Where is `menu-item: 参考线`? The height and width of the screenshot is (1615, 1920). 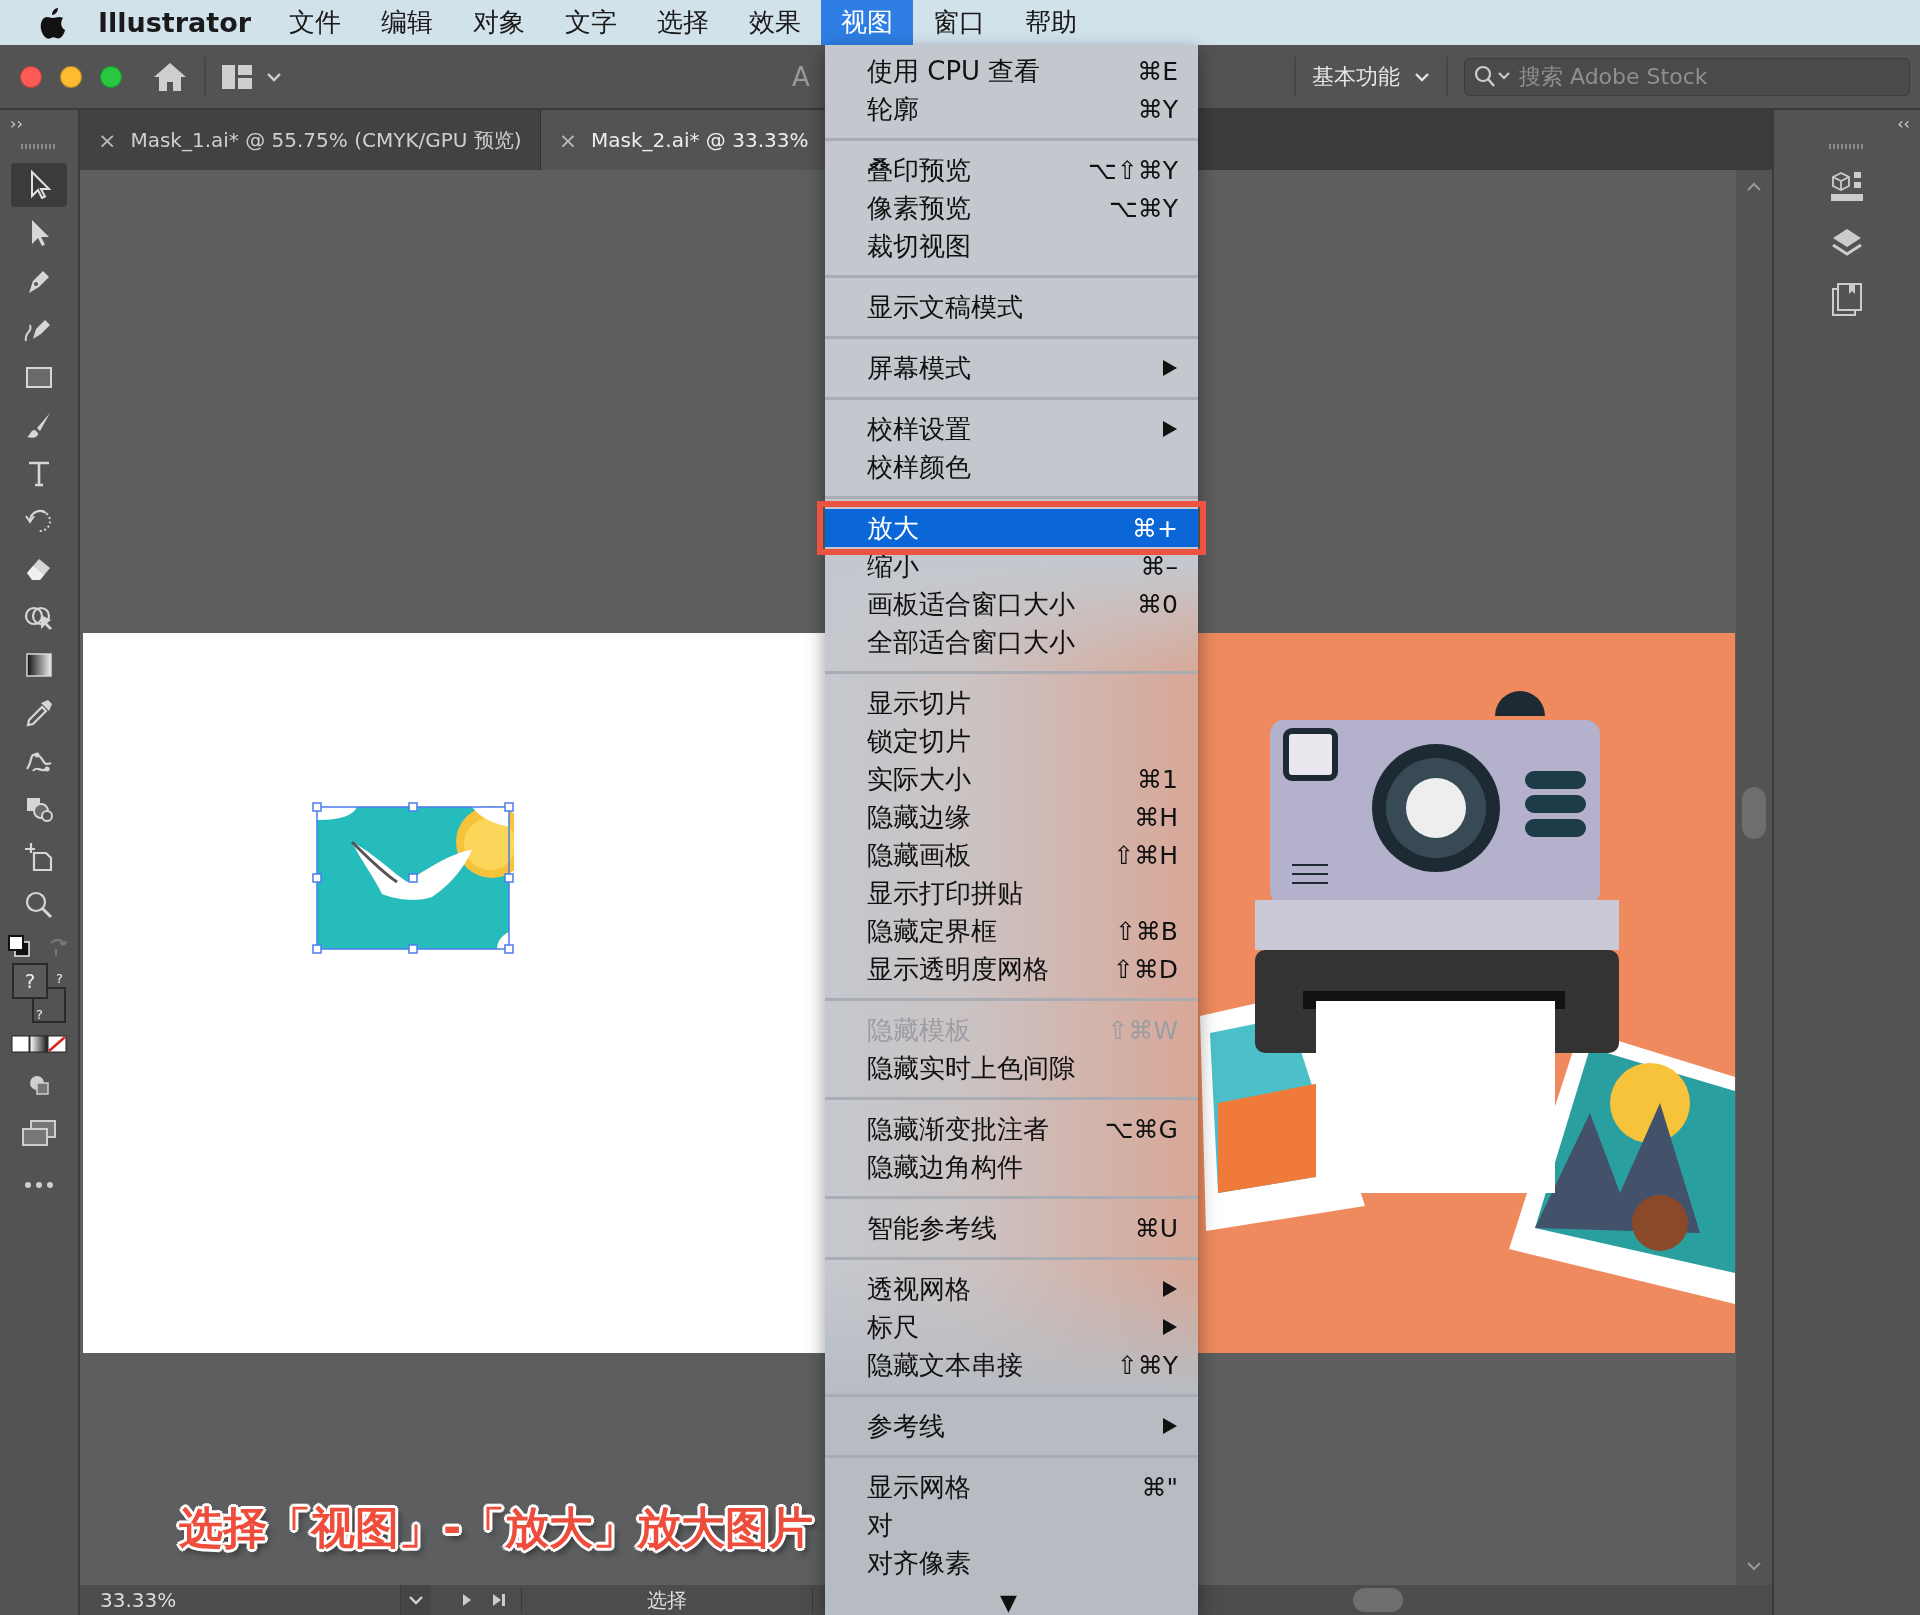 menu-item: 参考线 is located at coordinates (1011, 1426).